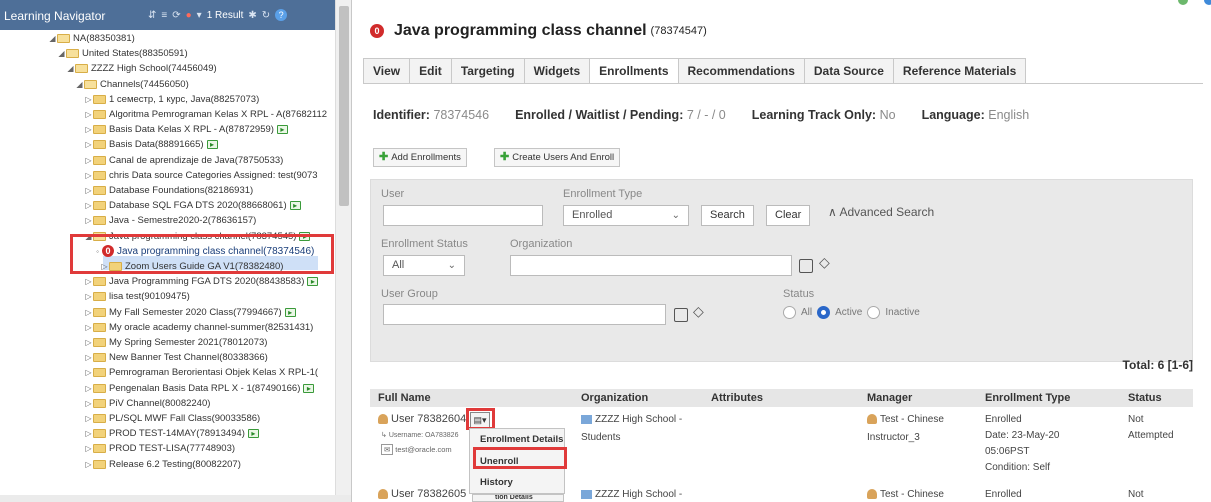  Describe the element at coordinates (183, 160) in the screenshot. I see `tree-node: ▷ Canal de aprendizaje de Java(78750533)` at that location.